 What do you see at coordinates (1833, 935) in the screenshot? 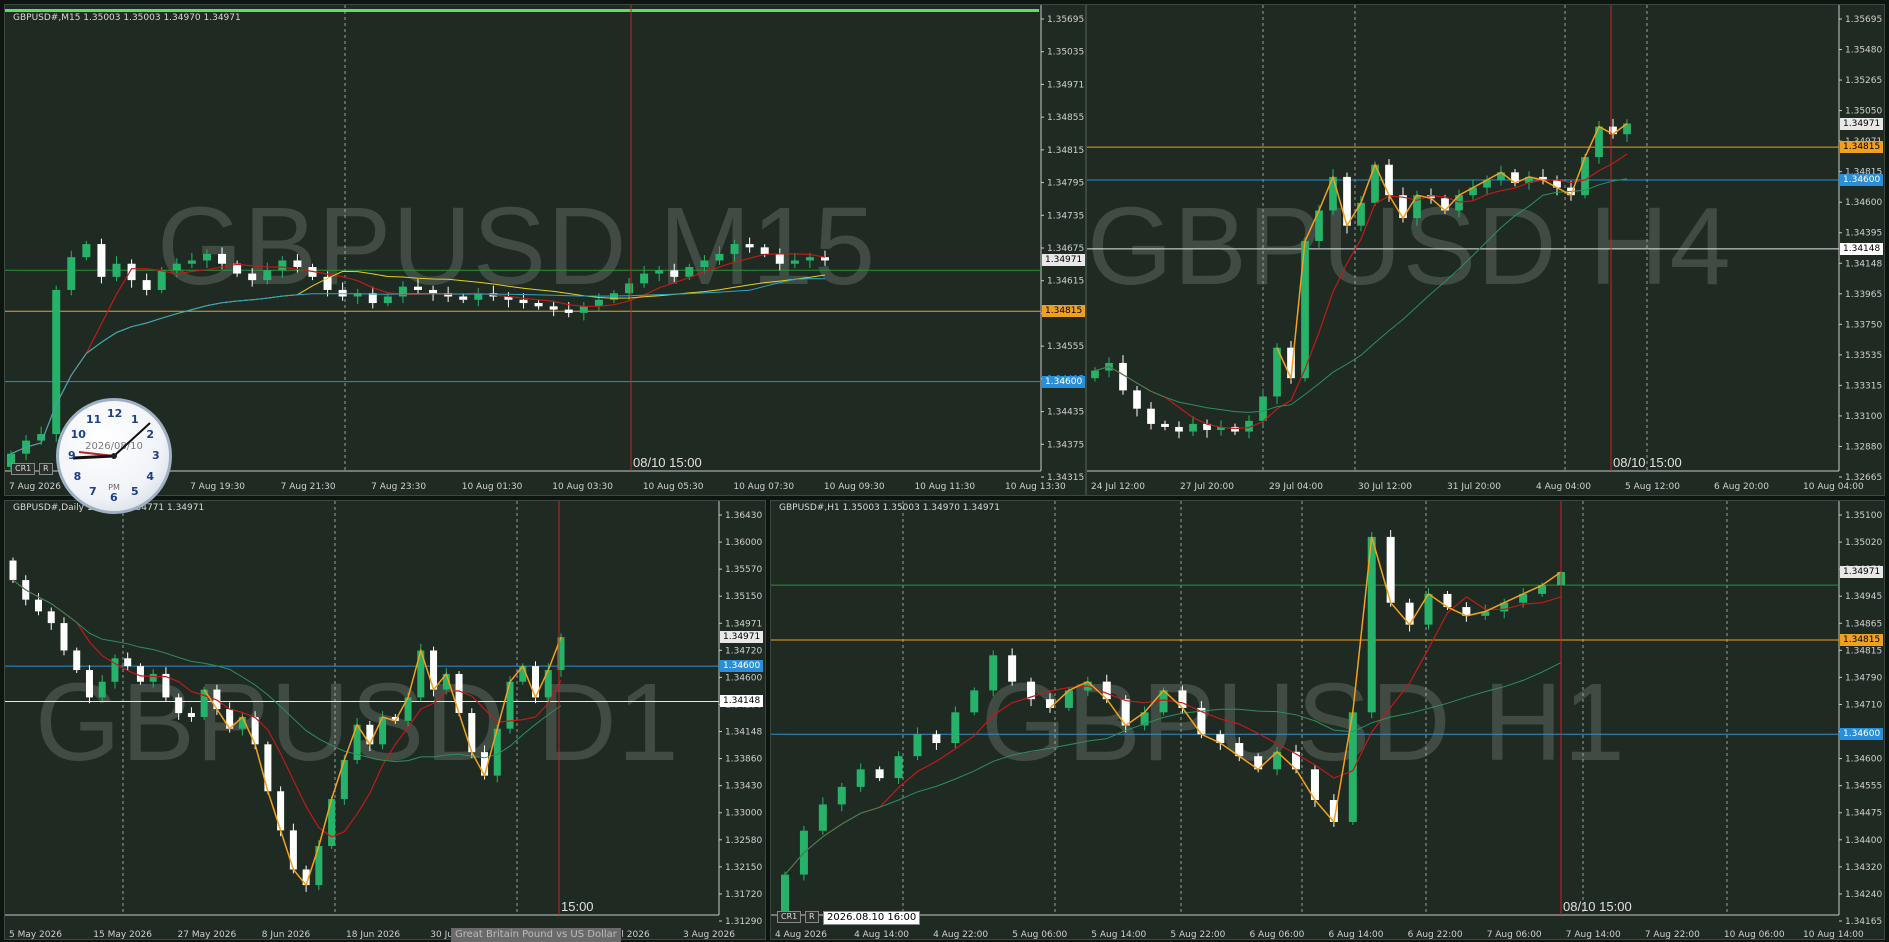
I see `x-tick-label: 10 Aug 14:00` at bounding box center [1833, 935].